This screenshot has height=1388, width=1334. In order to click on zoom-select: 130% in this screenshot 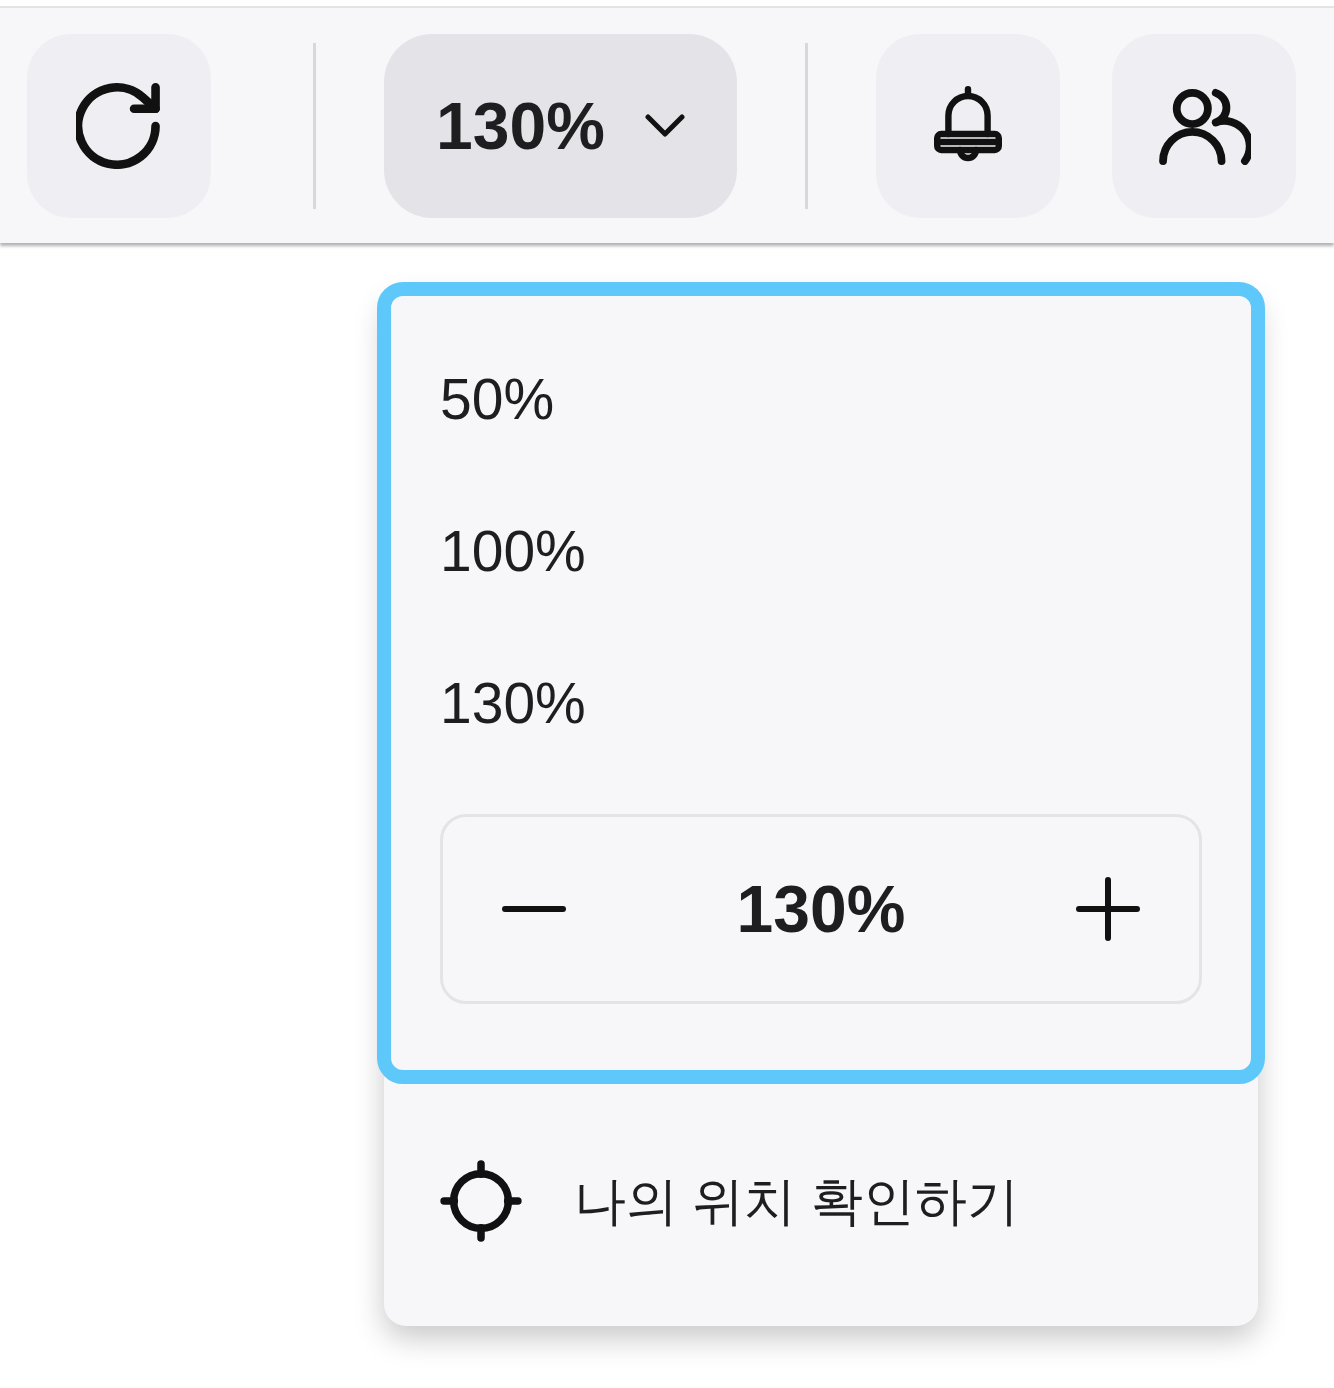, I will do `click(560, 125)`.